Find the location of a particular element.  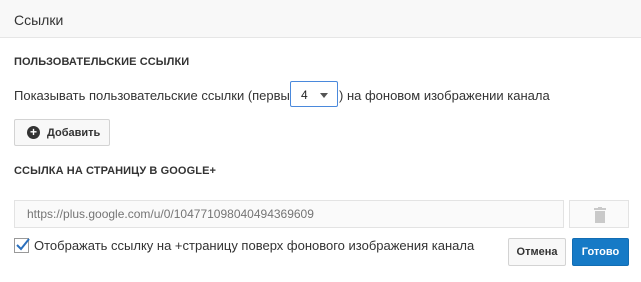

add-link-button: + Добавить is located at coordinates (62, 132).